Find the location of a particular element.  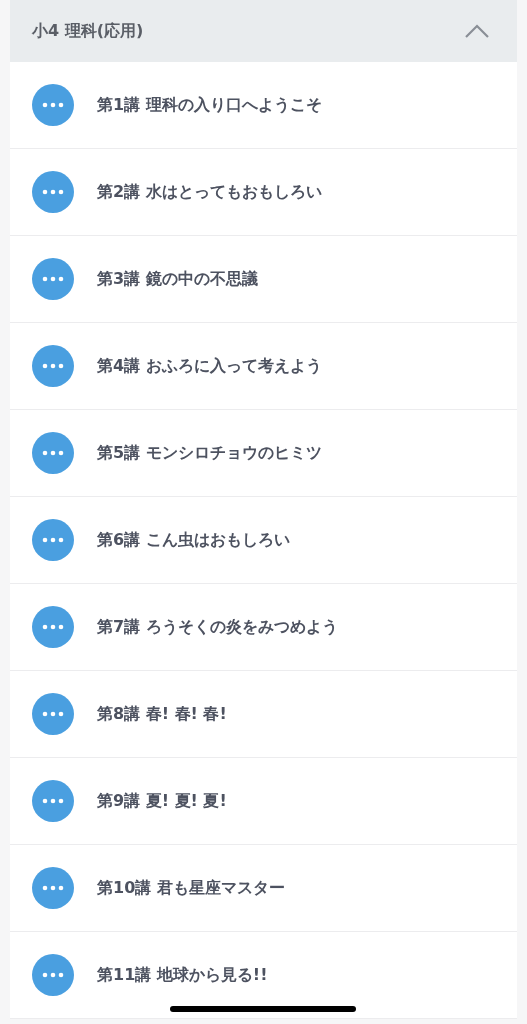

lesson-row: 第5講 モンシロチョウのヒミツ is located at coordinates (263, 453).